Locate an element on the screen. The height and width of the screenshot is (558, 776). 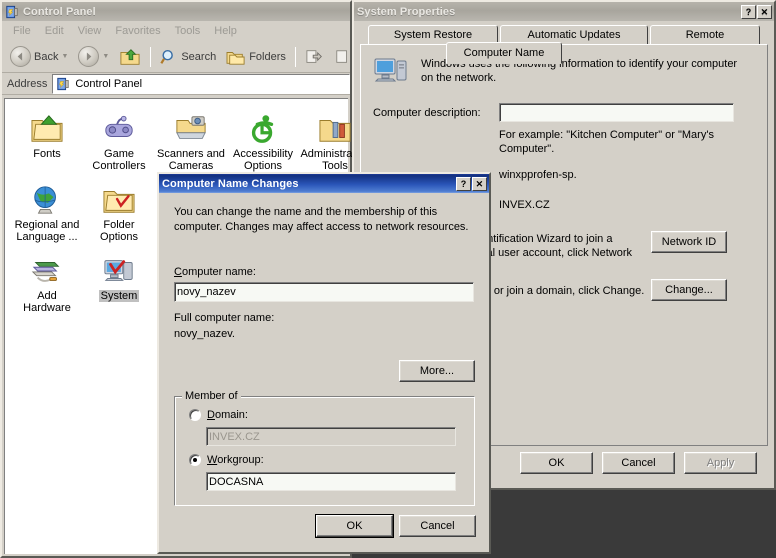
domain-input: INVEX.CZ is located at coordinates (331, 436).